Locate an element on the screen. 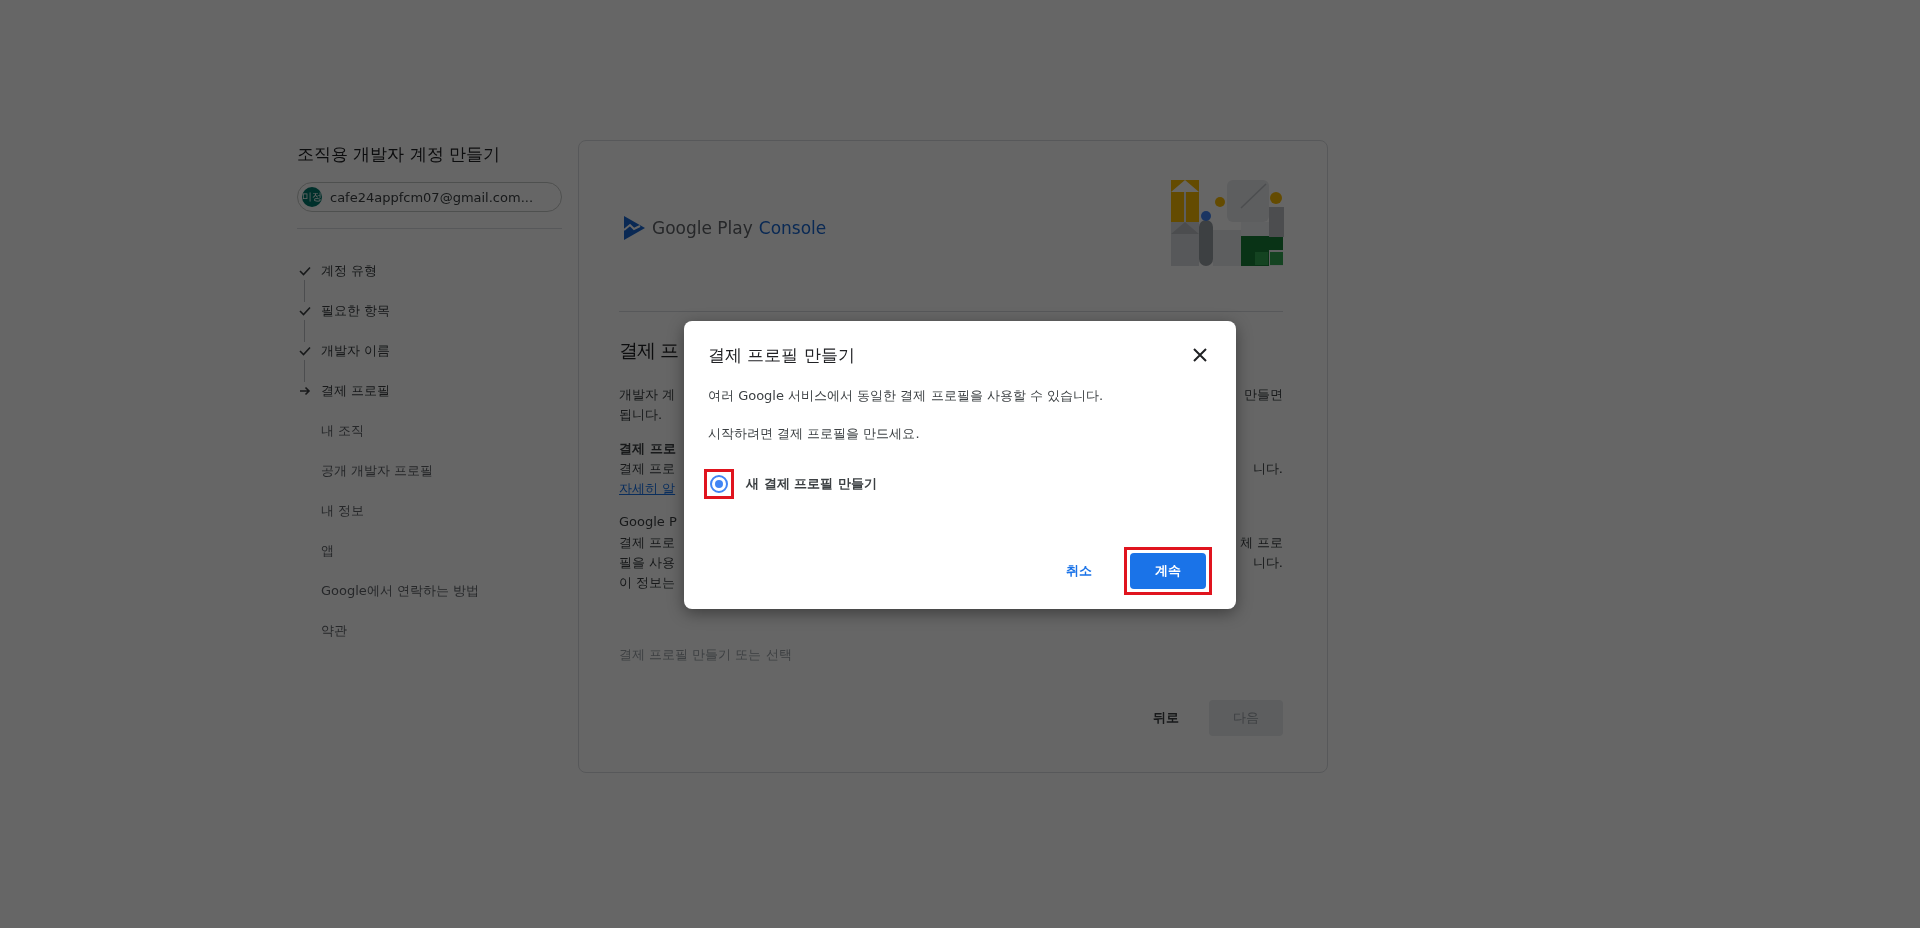  dialog-text: 여러 Google 서비스에서 동일한 결제 프로필을 사용할 수 있습니다. is located at coordinates (906, 396).